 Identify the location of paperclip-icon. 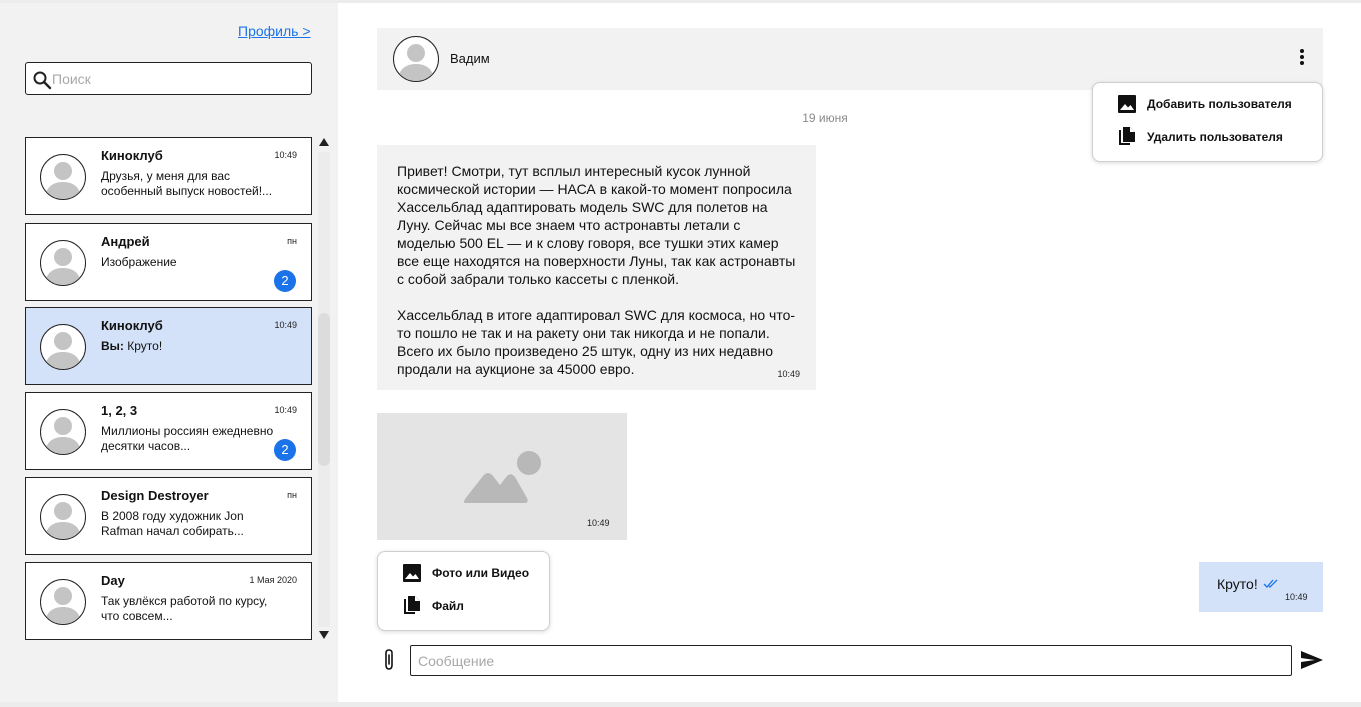
(389, 660).